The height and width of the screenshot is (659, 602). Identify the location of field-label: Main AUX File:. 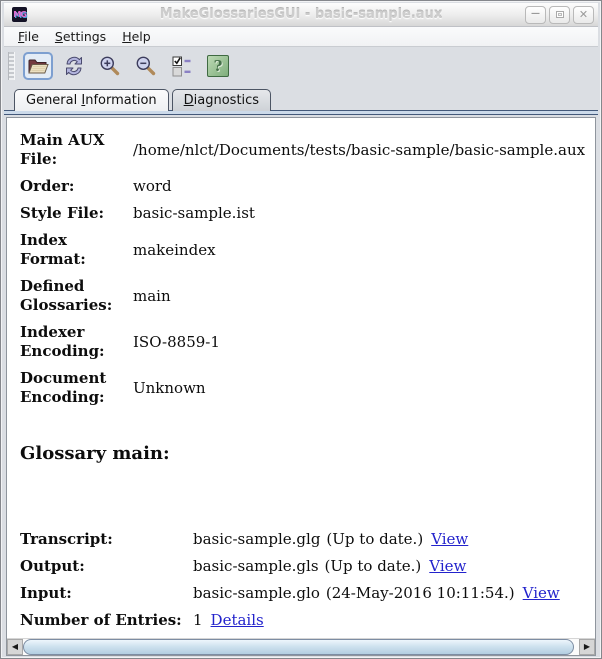
(62, 149).